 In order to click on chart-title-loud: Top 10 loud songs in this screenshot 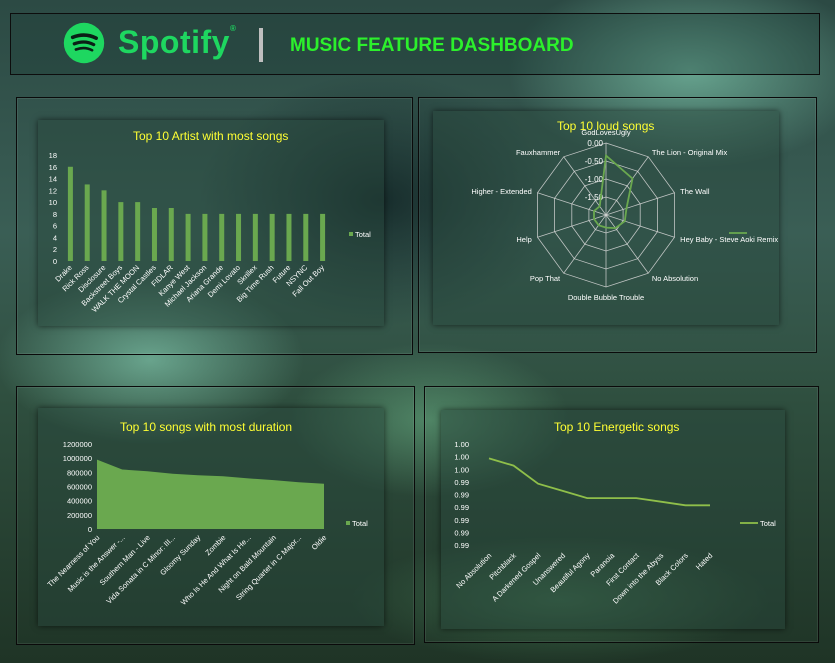, I will do `click(606, 126)`.